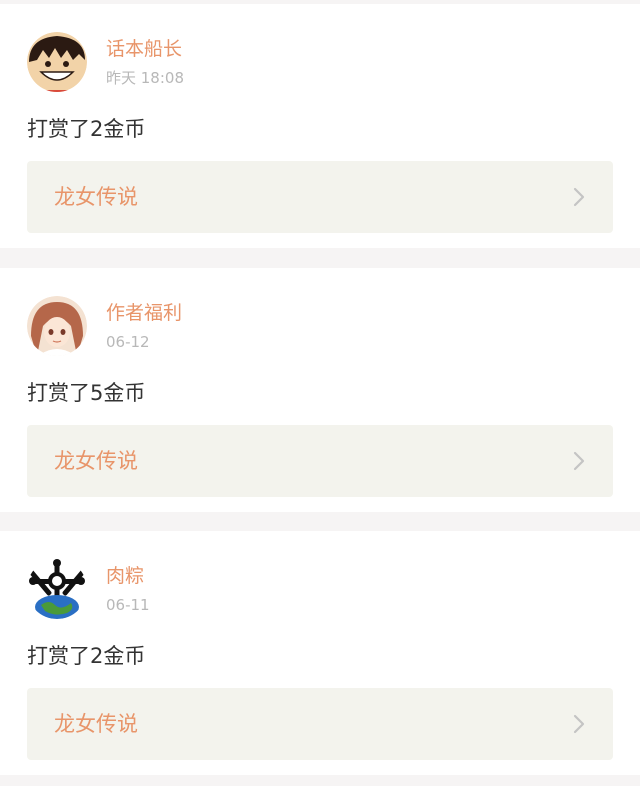 The image size is (640, 786). What do you see at coordinates (144, 49) in the screenshot?
I see `username: 话本船长` at bounding box center [144, 49].